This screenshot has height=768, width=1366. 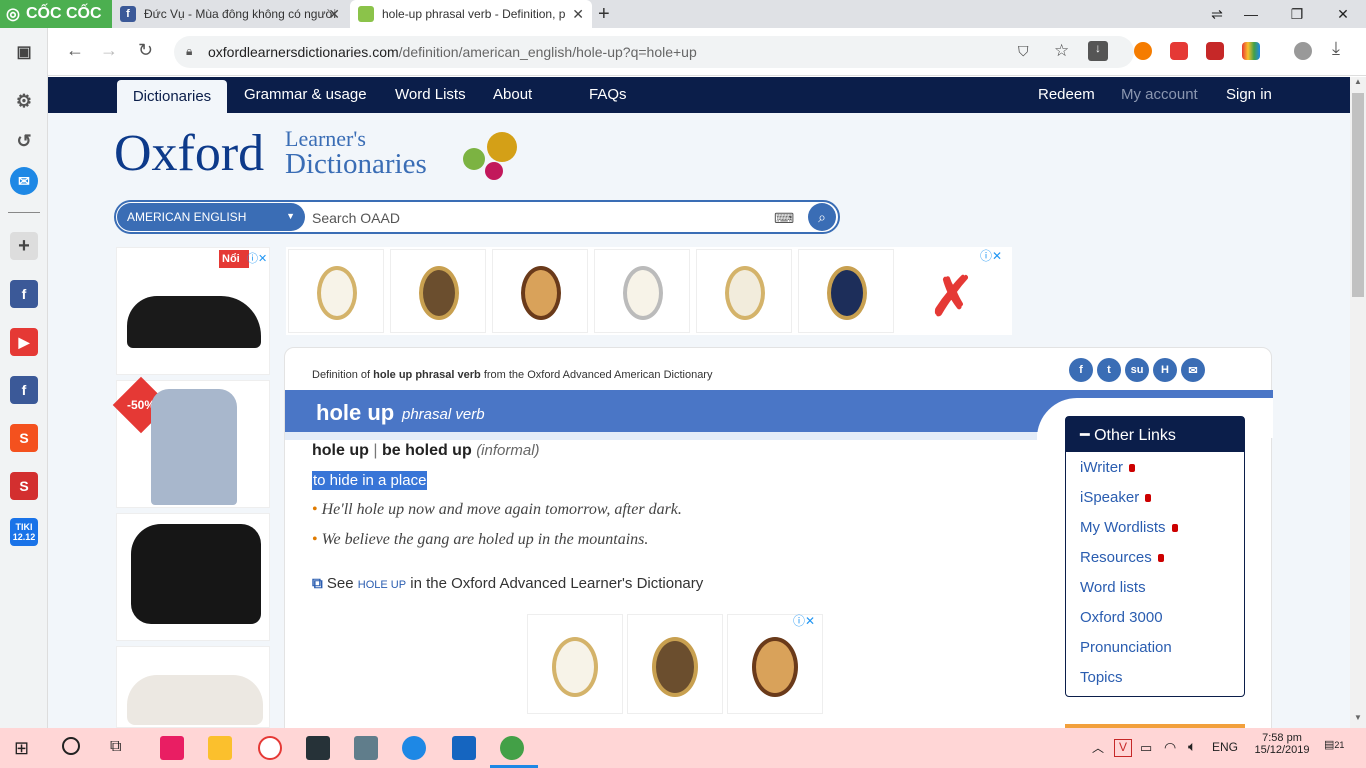 I want to click on ad-sneaker, so click(x=193, y=687).